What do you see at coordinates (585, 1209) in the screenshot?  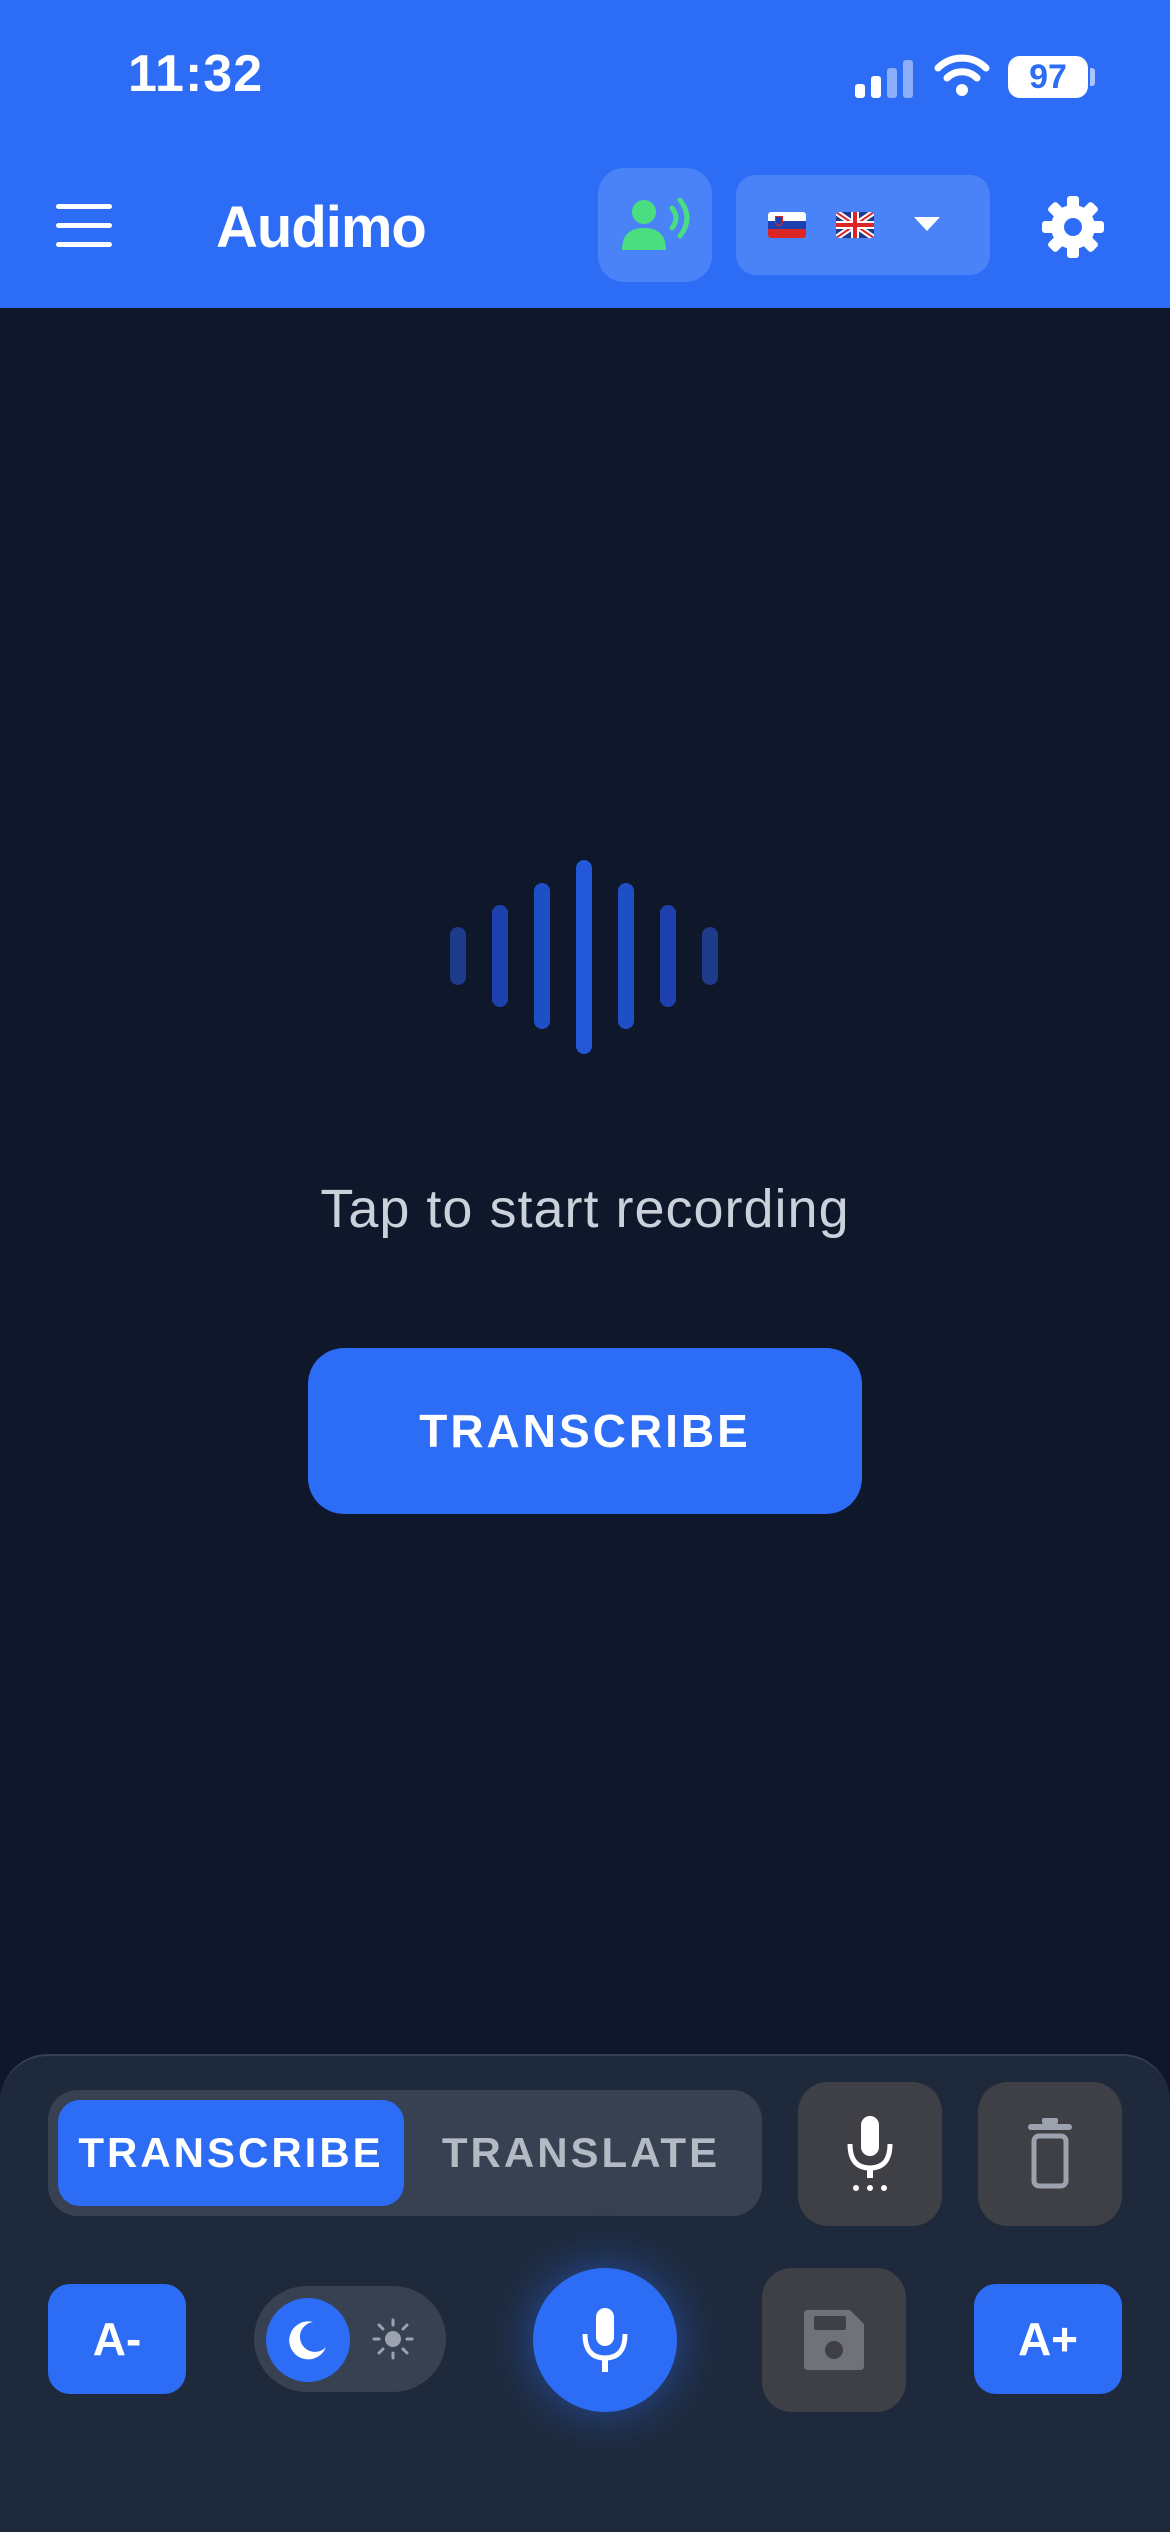 I see `recording-prompt: Tap to start recording` at bounding box center [585, 1209].